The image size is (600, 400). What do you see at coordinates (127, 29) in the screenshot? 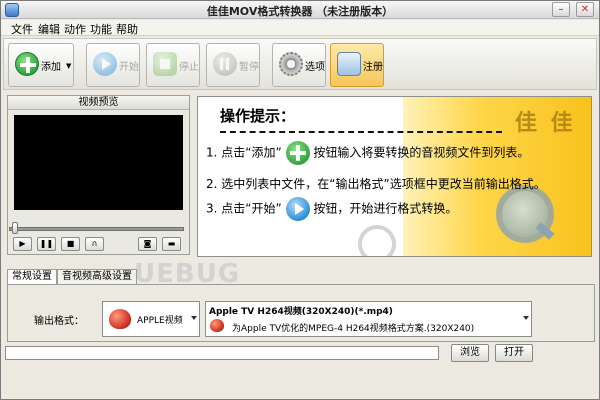
I see `menu-help: 帮助` at bounding box center [127, 29].